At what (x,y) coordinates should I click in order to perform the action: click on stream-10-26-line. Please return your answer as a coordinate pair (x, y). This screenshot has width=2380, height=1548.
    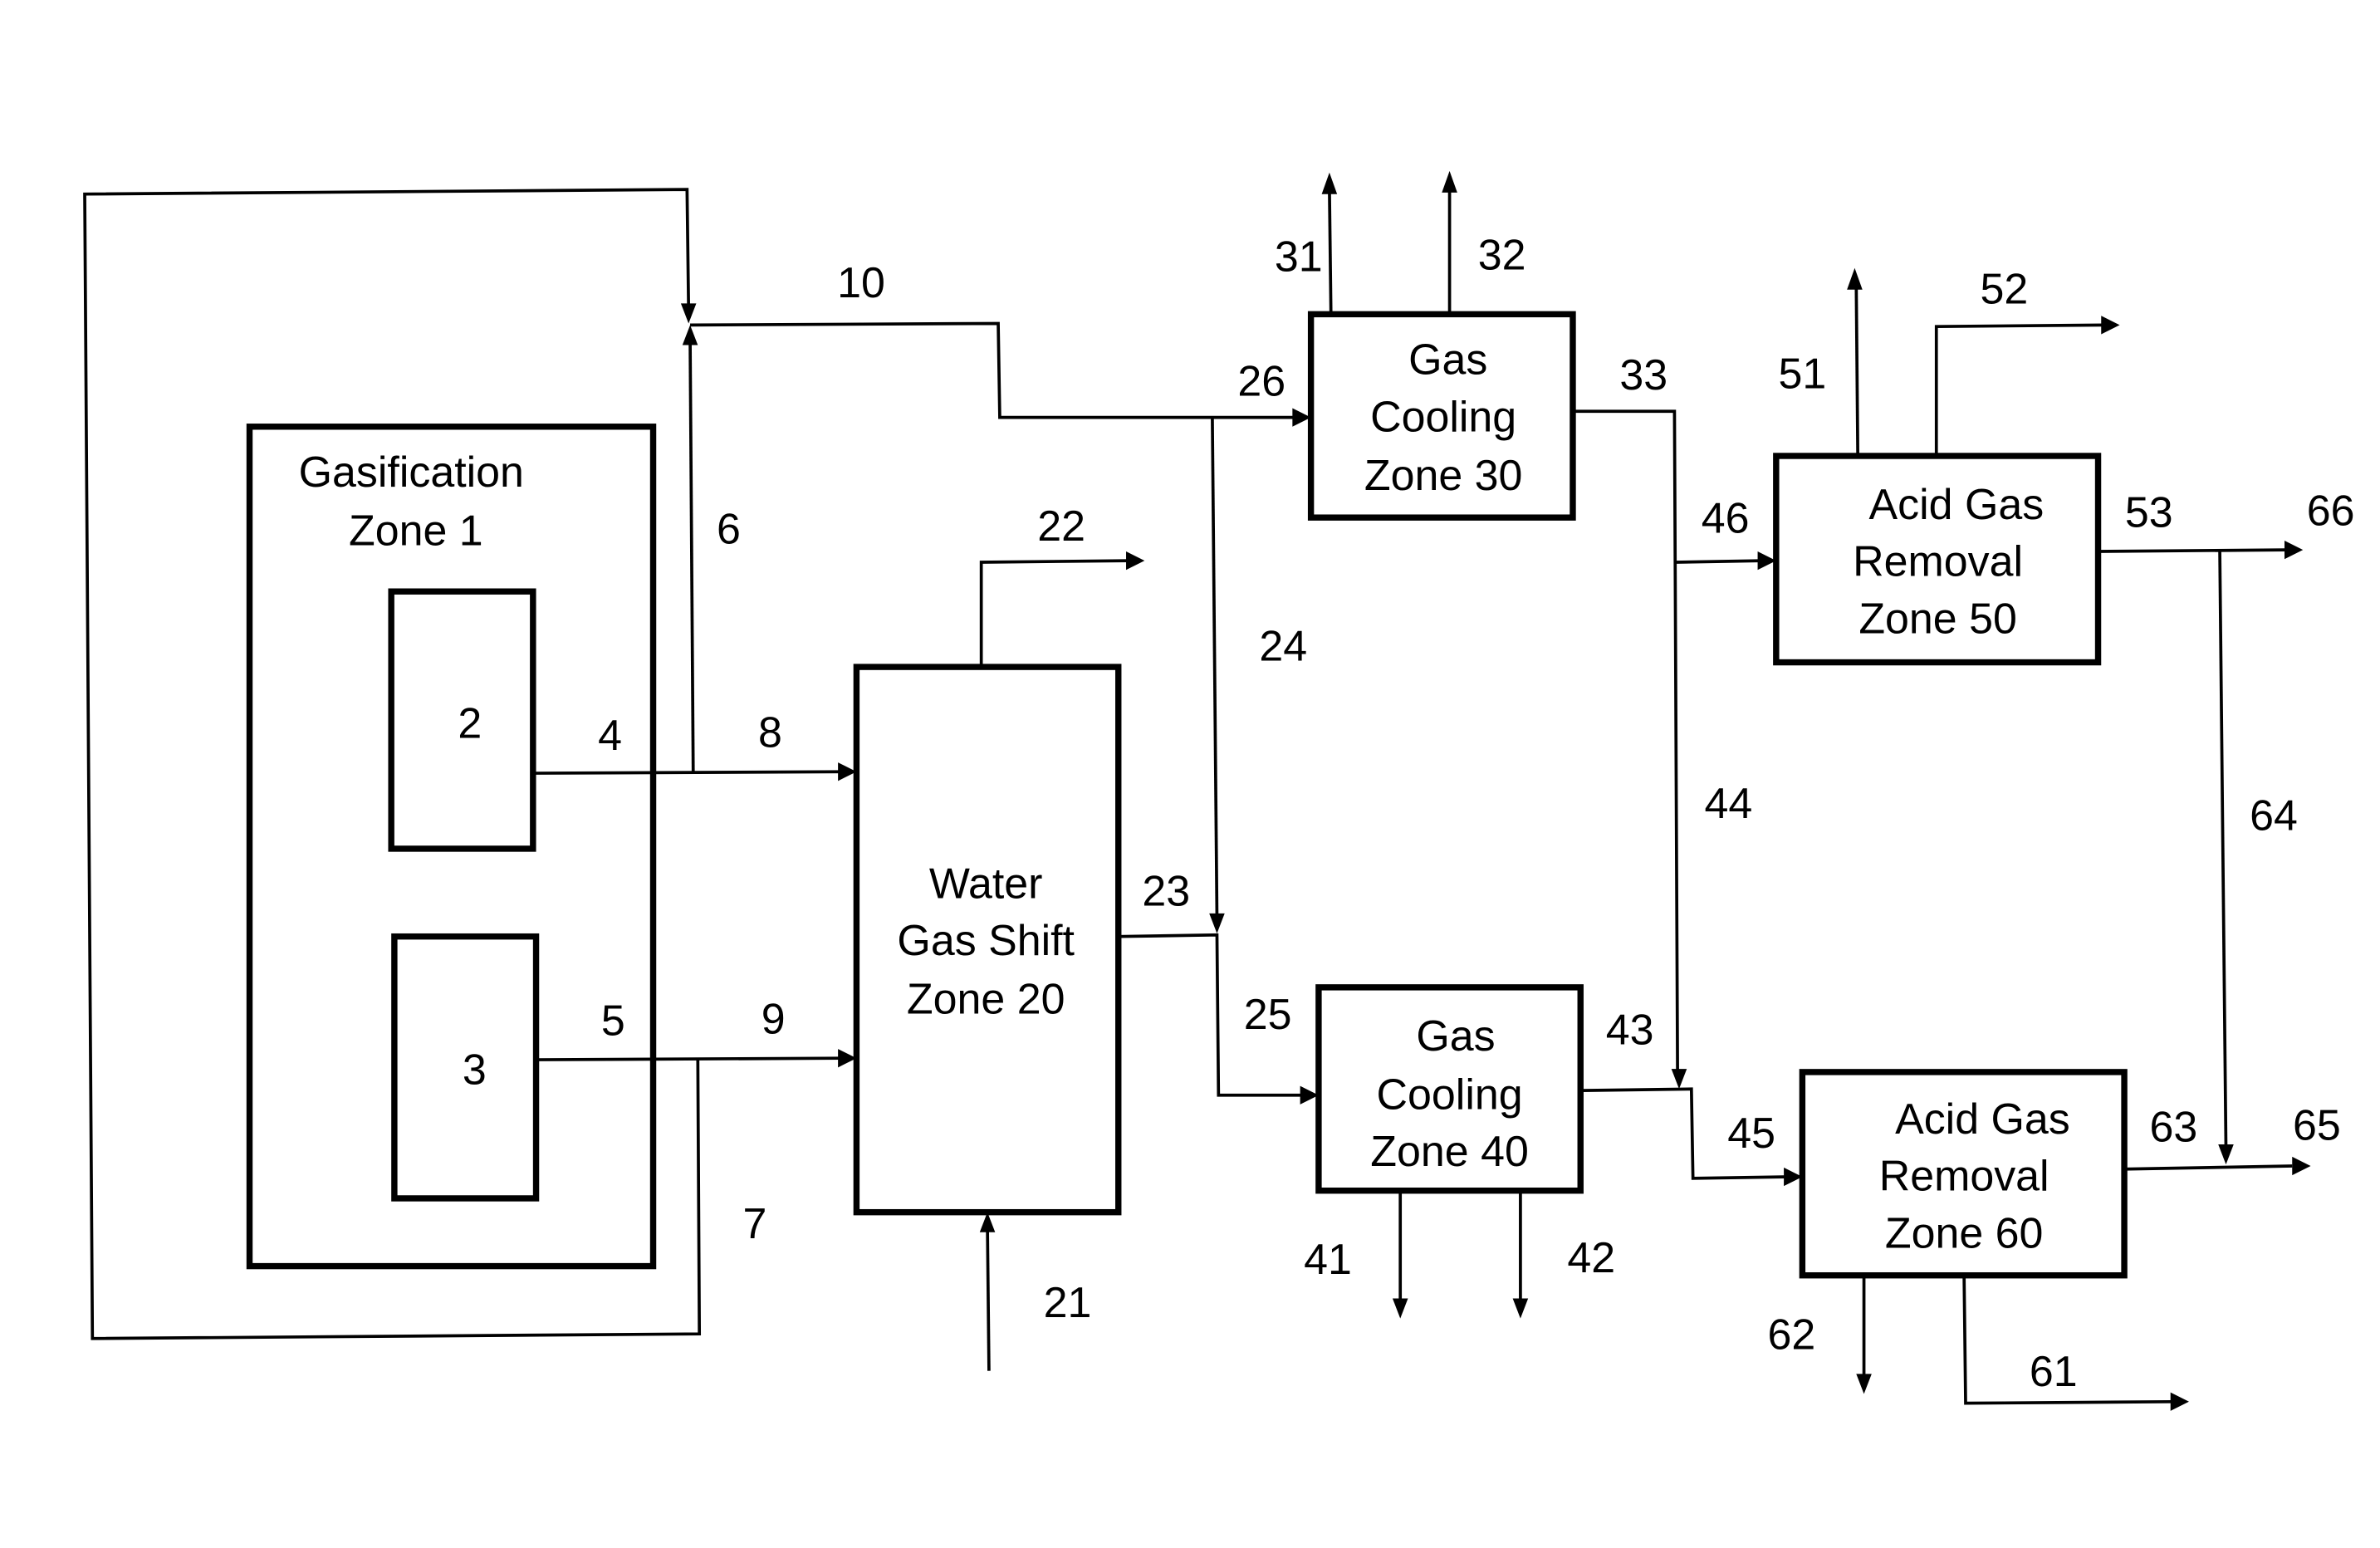
    Looking at the image, I should click on (994, 370).